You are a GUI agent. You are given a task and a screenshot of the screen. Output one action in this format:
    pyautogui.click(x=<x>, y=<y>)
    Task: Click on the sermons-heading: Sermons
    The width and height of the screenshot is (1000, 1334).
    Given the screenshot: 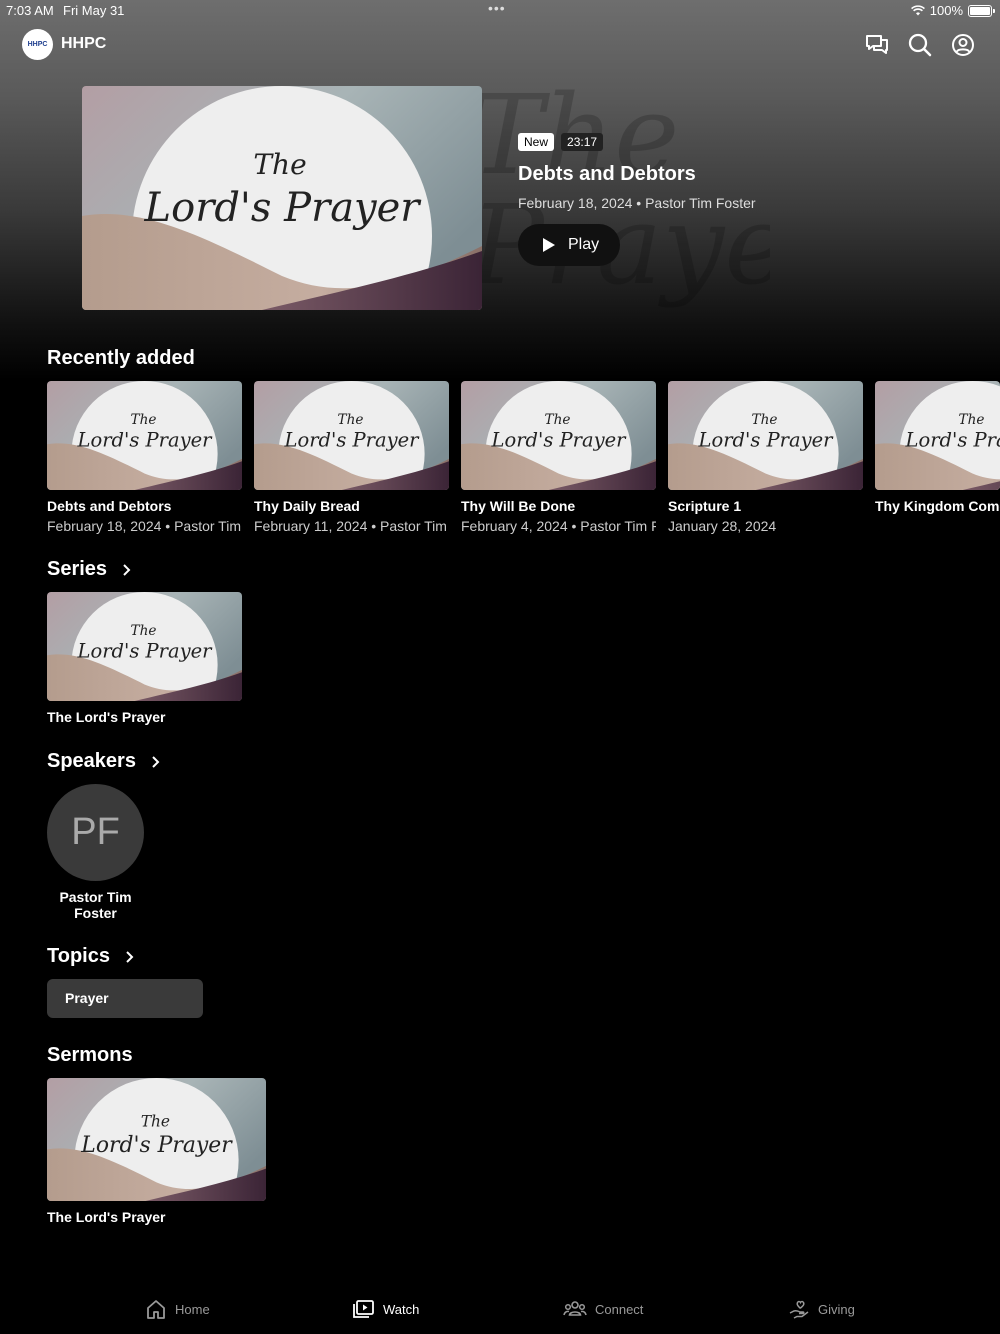 What is the action you would take?
    pyautogui.click(x=90, y=1055)
    